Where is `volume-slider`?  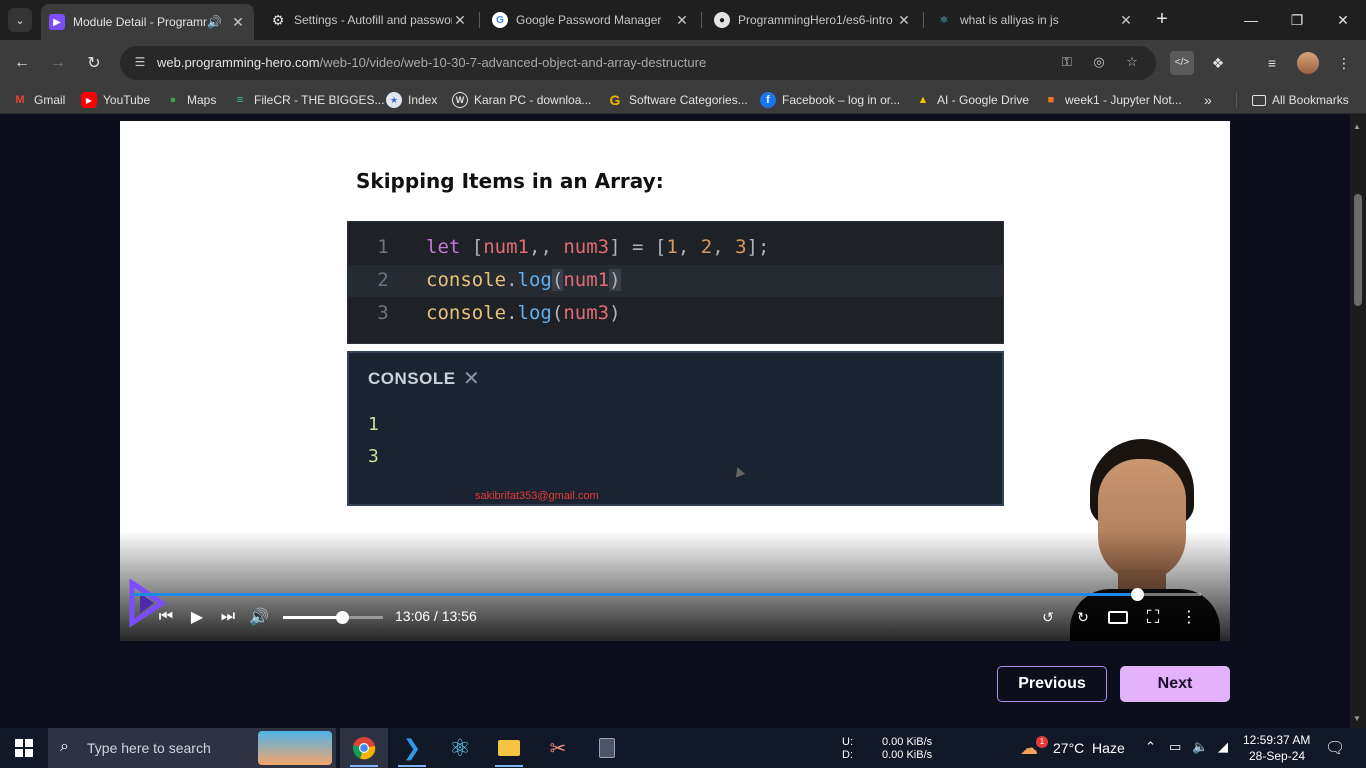 volume-slider is located at coordinates (333, 617).